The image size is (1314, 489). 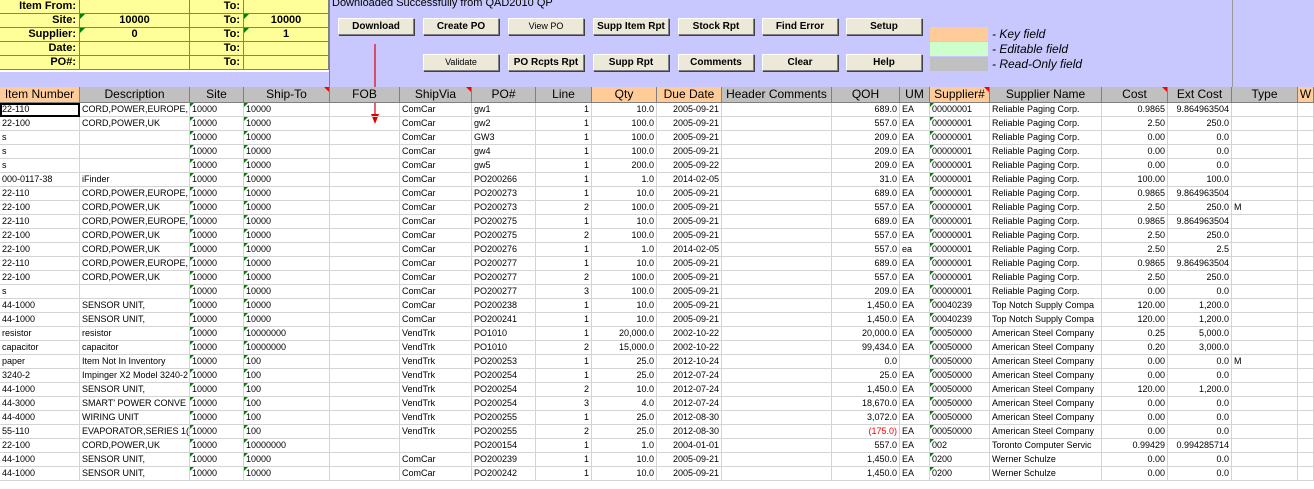 I want to click on grid-cell: 2.50, so click(x=1135, y=236).